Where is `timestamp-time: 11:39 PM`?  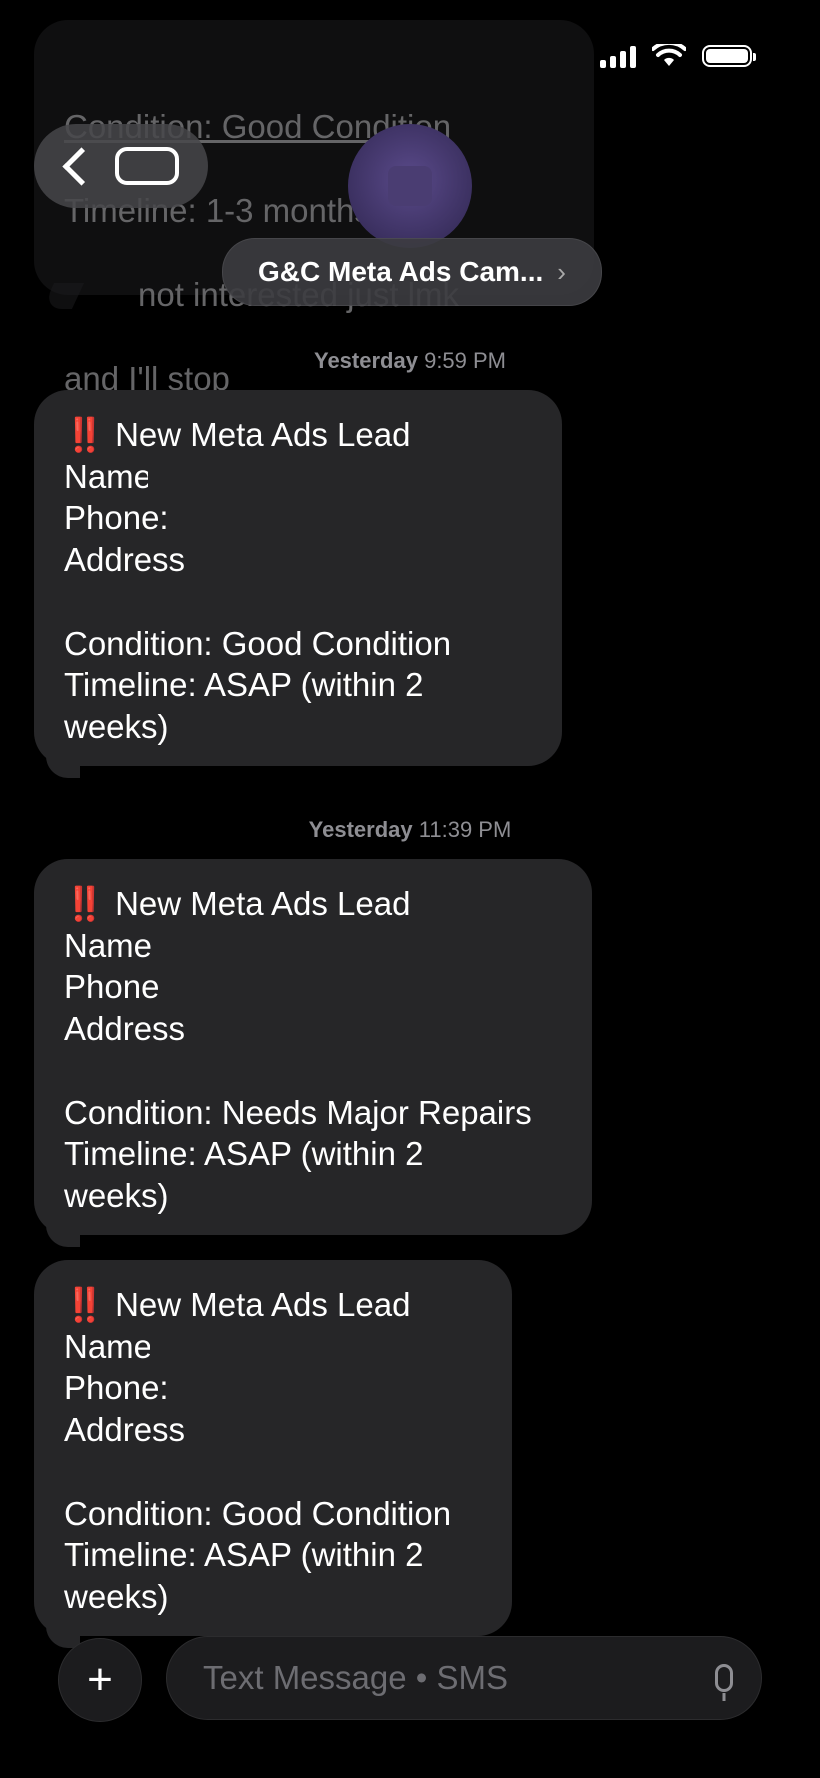 timestamp-time: 11:39 PM is located at coordinates (465, 829).